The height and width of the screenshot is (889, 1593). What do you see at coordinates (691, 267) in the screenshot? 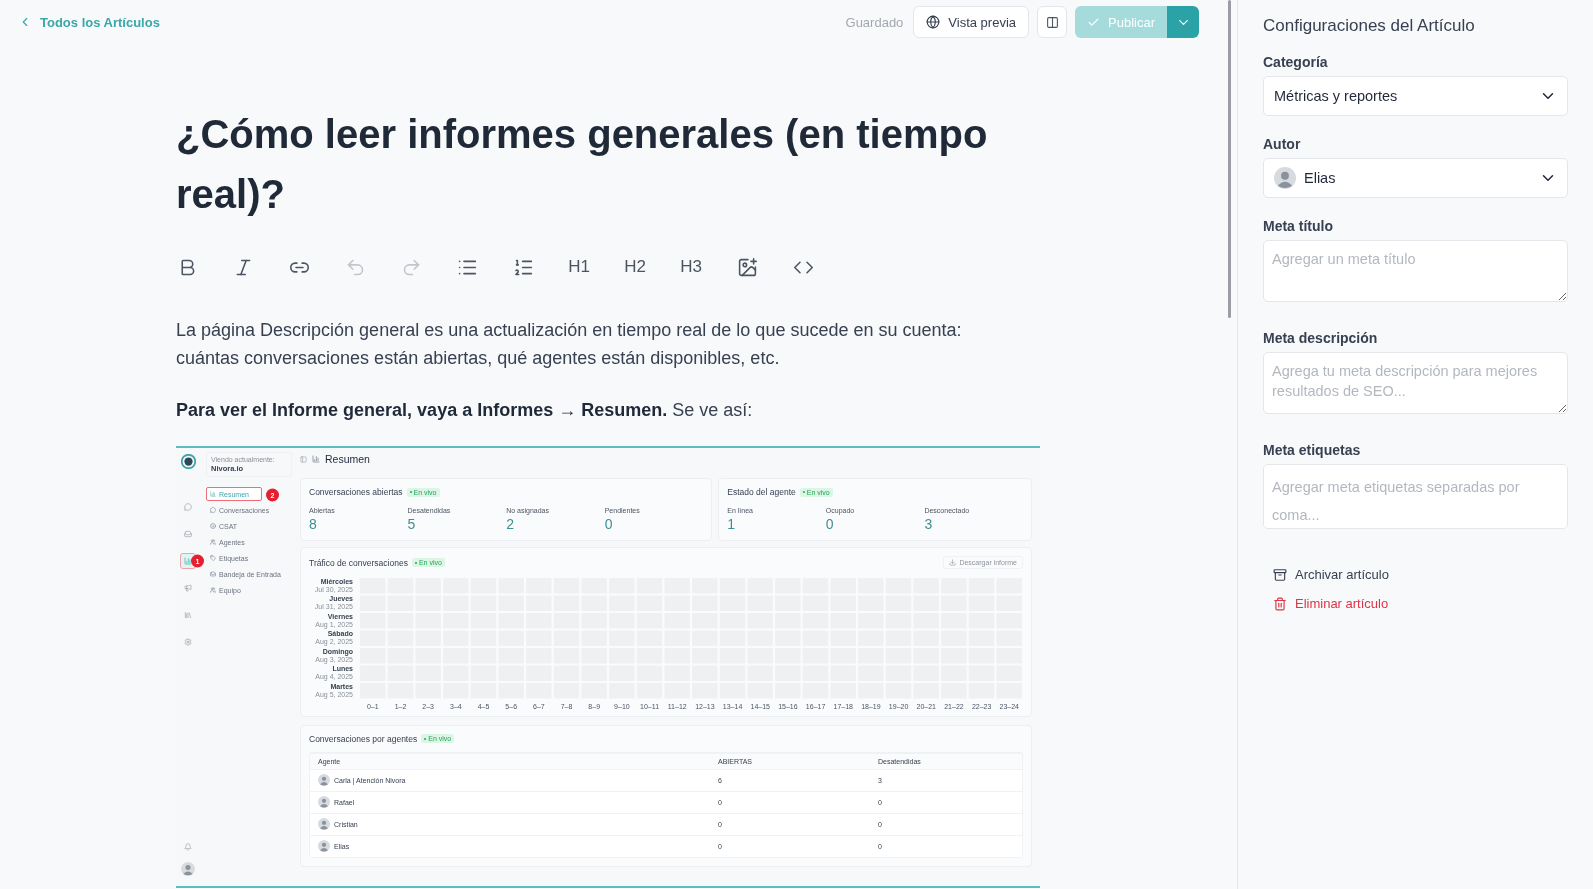
I see `heading-button: H3` at bounding box center [691, 267].